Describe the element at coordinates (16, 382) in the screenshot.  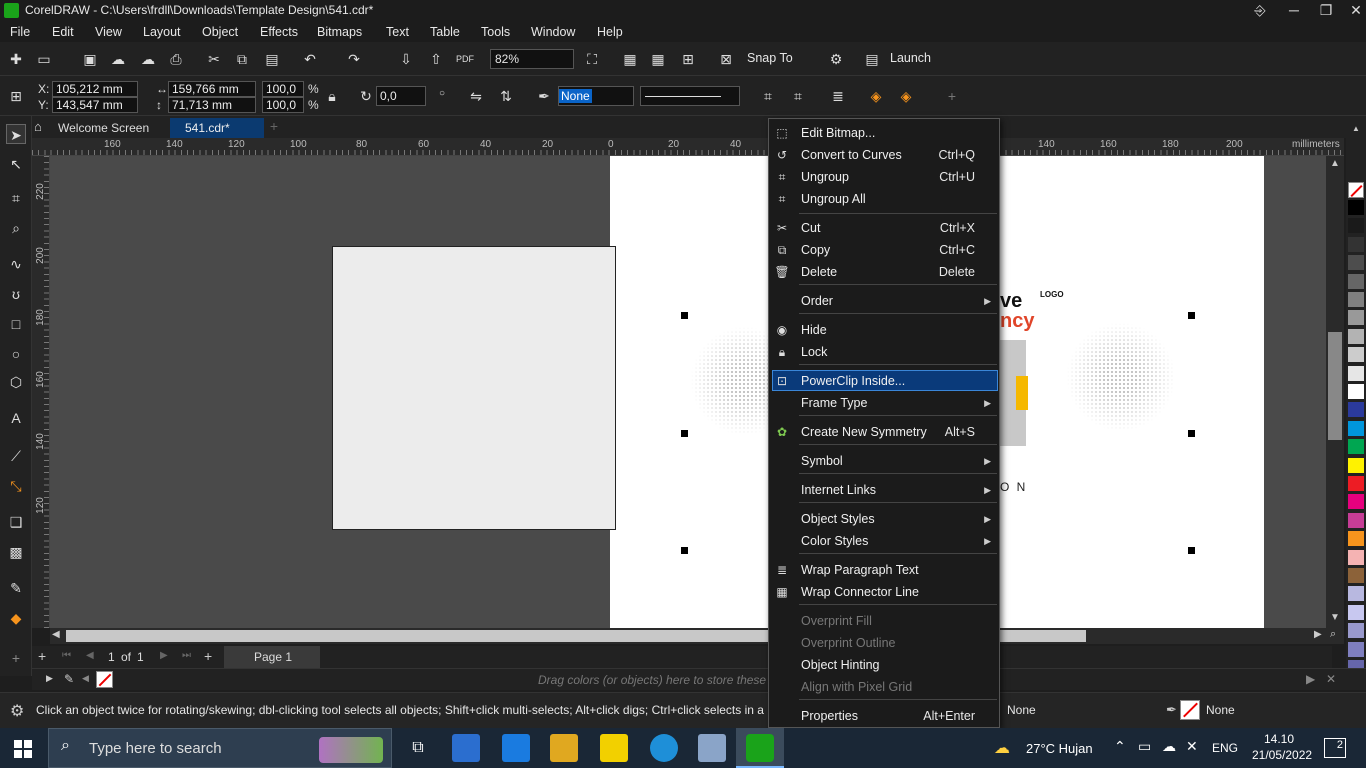
I see `polygon-tool-icon: ⬡` at that location.